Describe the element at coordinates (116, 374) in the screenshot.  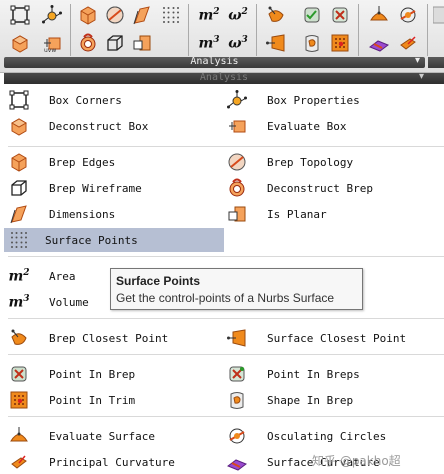
I see `menu-item-point-in-brep: Point In Brep` at that location.